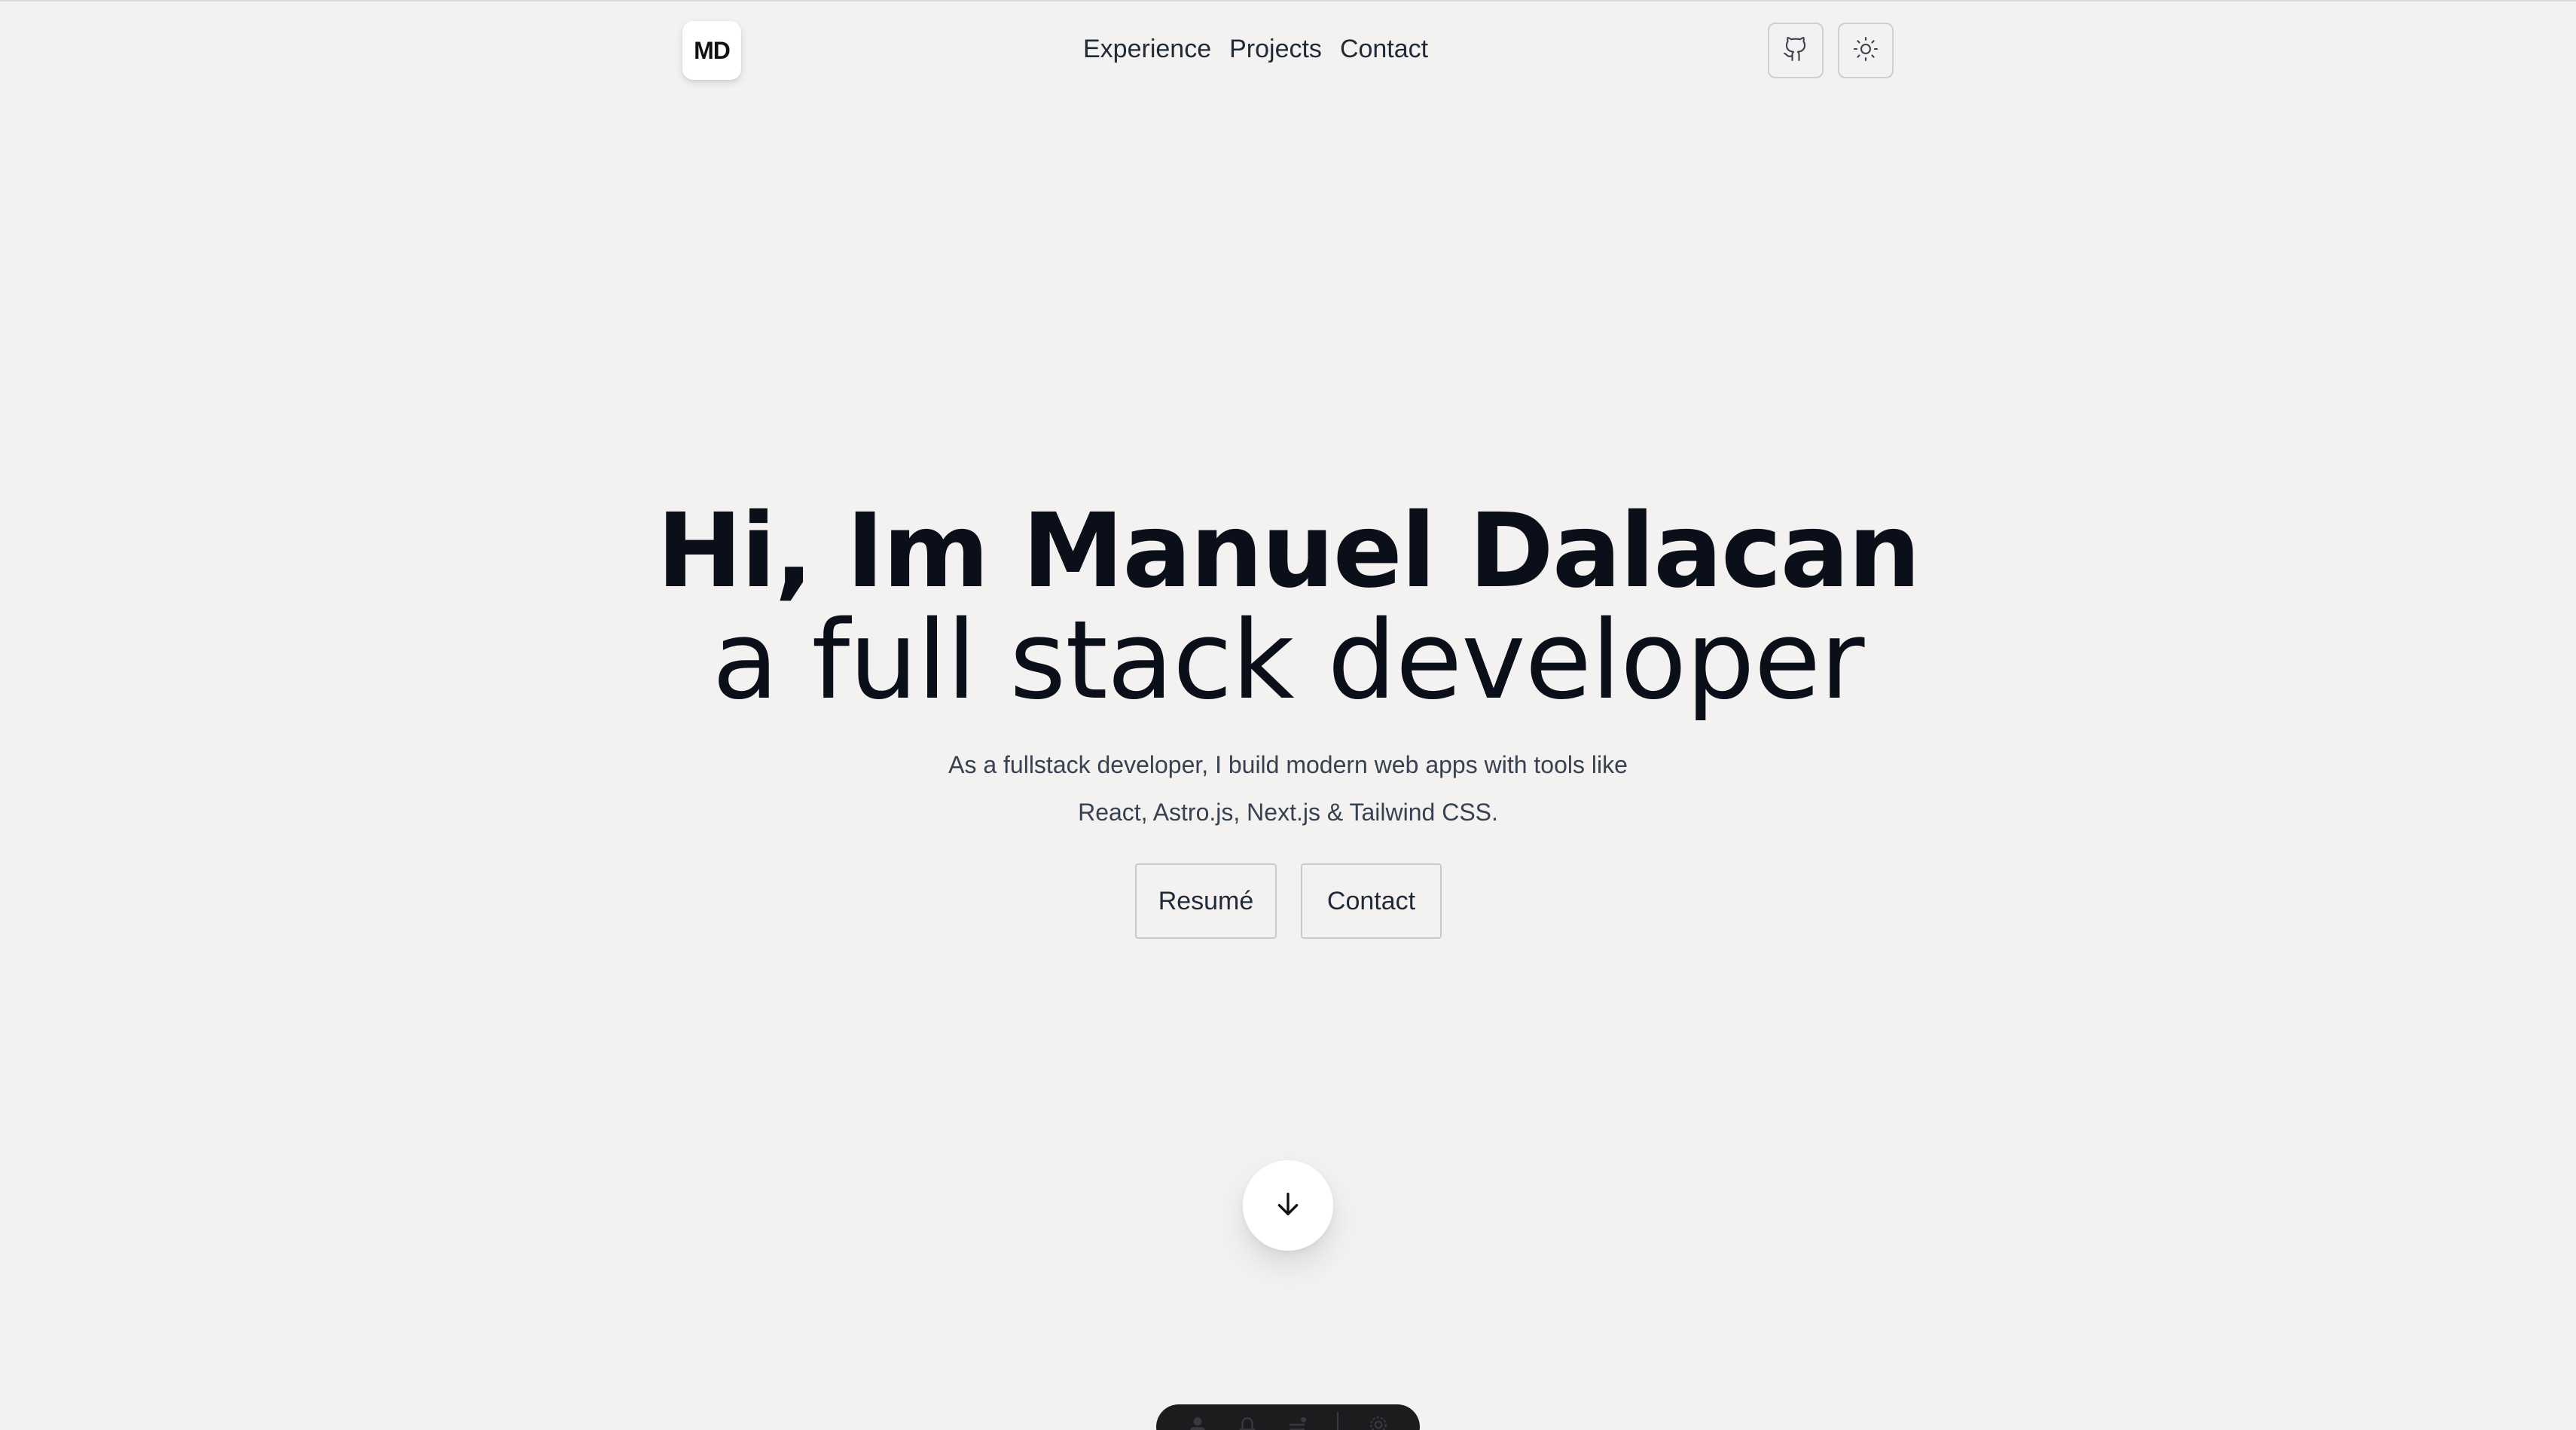  I want to click on nav-link-experience: Experience, so click(1147, 49).